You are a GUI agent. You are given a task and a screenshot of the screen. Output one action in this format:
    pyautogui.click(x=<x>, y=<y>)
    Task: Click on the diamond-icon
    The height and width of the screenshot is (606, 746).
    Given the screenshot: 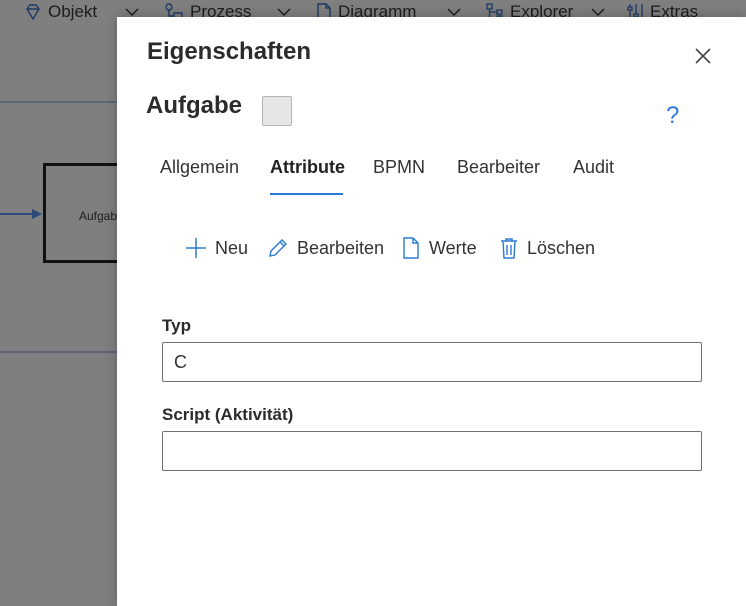 What is the action you would take?
    pyautogui.click(x=33, y=12)
    